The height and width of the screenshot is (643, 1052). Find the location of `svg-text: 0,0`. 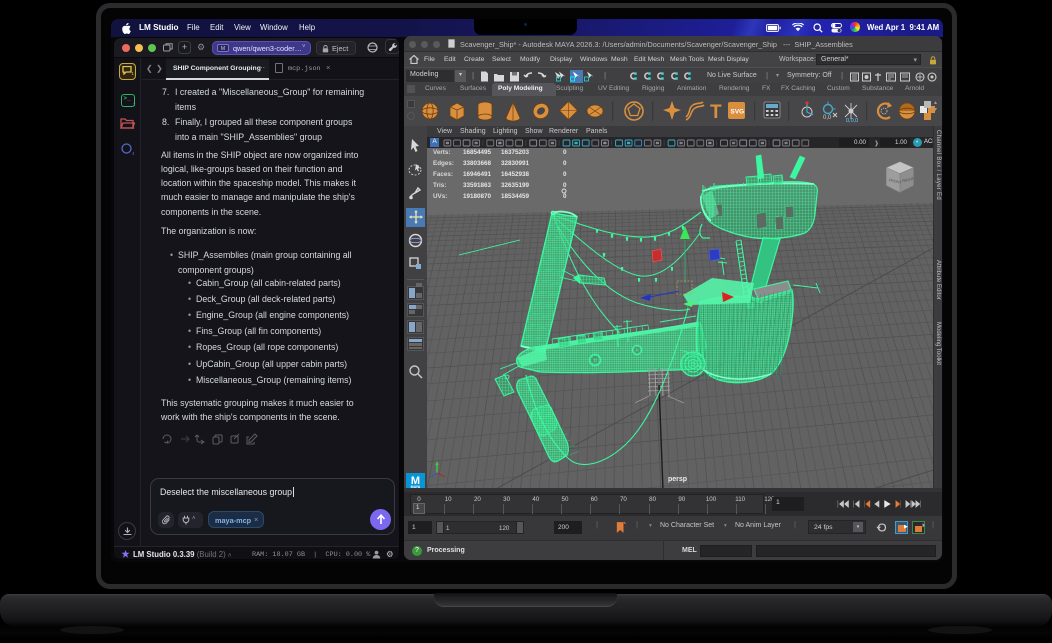

svg-text: 0,0 is located at coordinates (827, 118).